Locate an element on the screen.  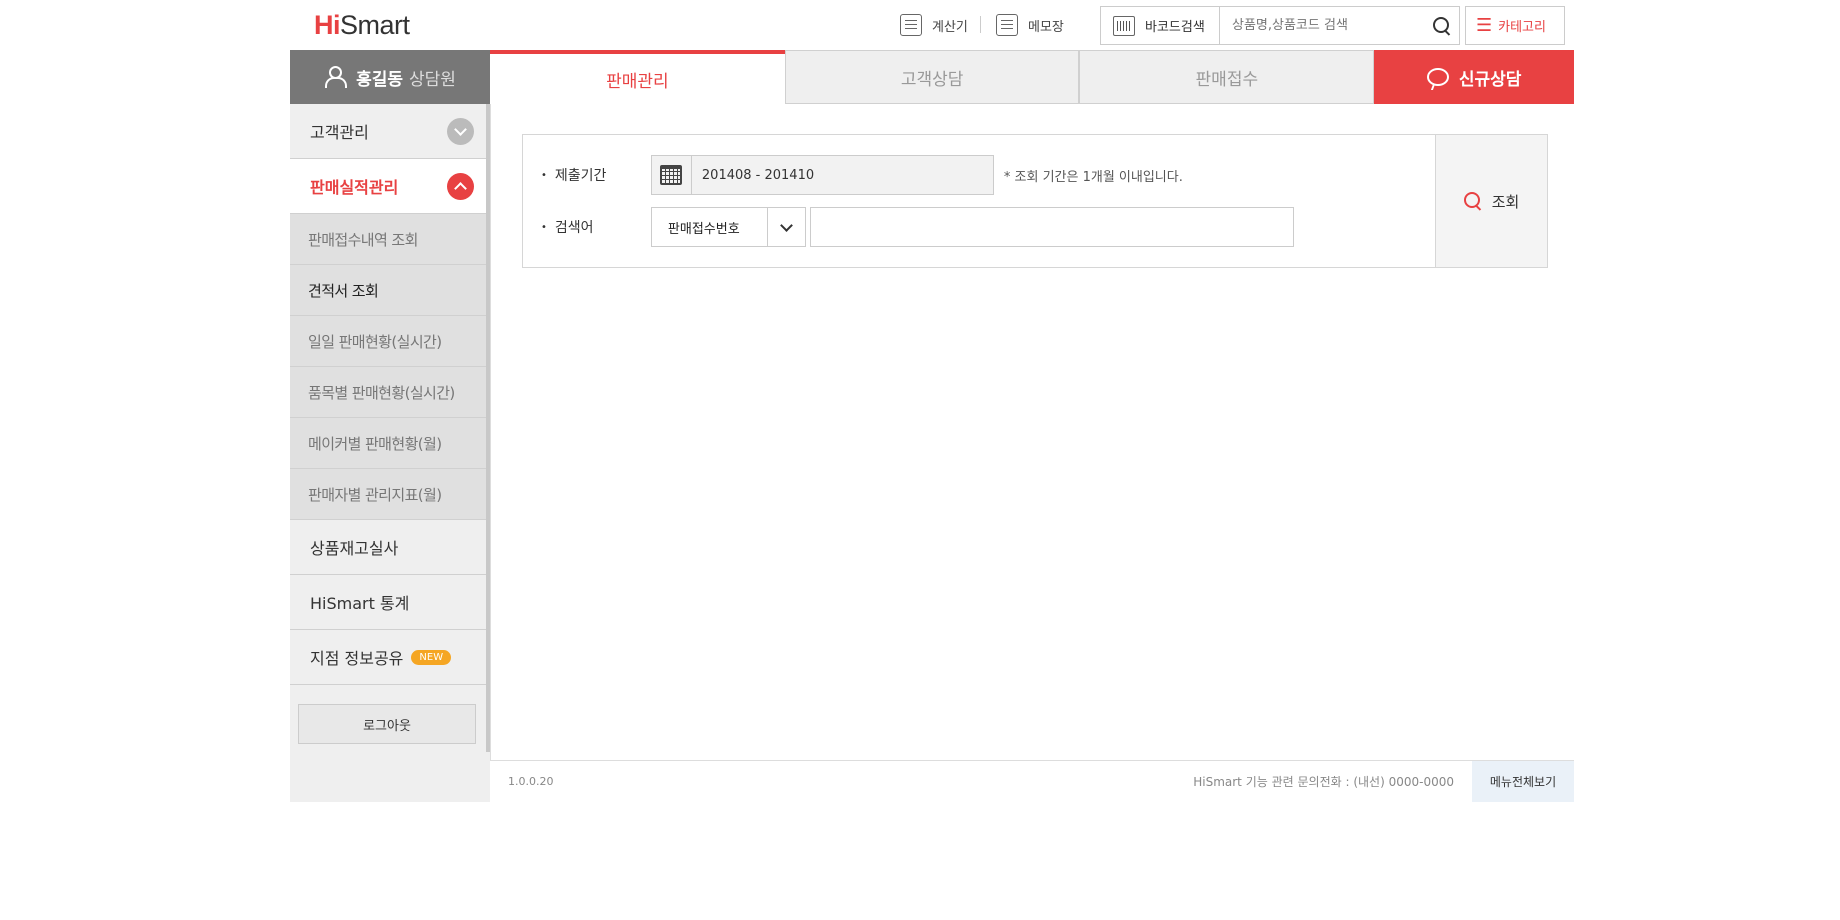
submenu-quote-lookup: 견적서 조회 is located at coordinates (390, 290).